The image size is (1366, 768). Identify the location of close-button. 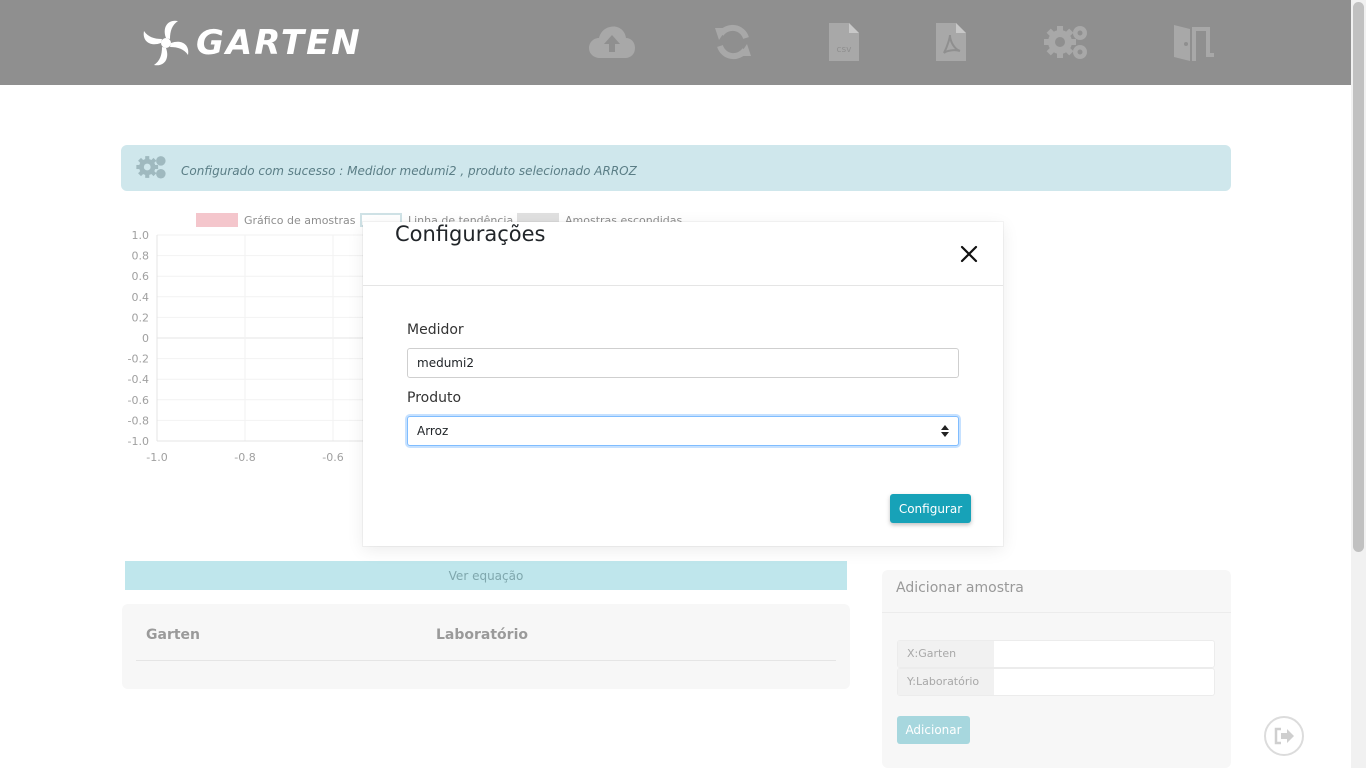
(969, 254).